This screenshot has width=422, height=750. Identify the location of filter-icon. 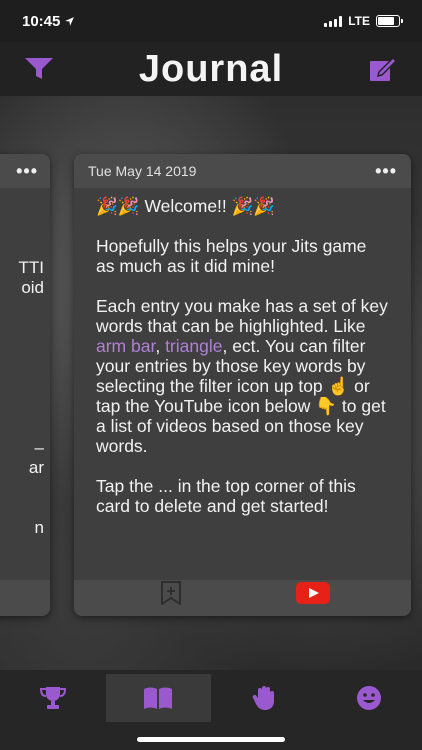
(39, 68).